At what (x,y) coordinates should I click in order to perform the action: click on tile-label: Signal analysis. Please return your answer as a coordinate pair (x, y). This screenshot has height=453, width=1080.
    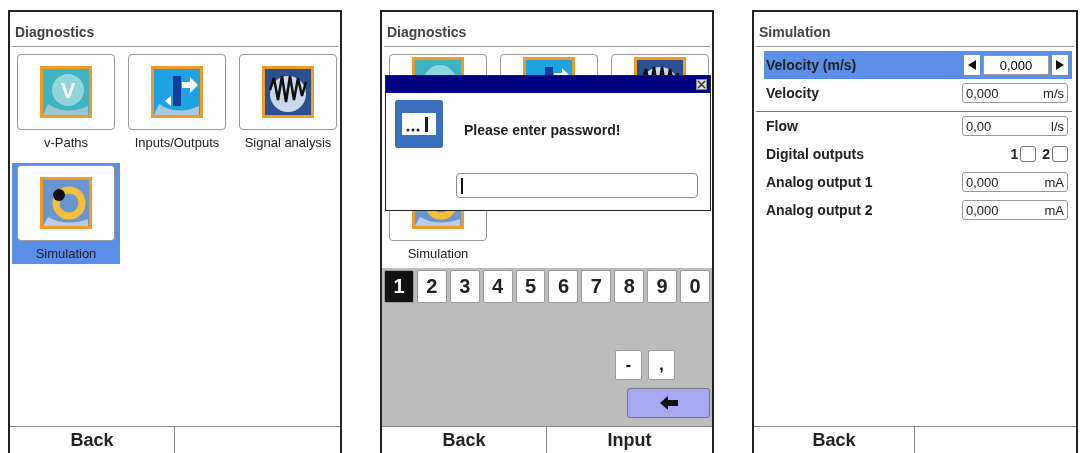
    Looking at the image, I should click on (288, 142).